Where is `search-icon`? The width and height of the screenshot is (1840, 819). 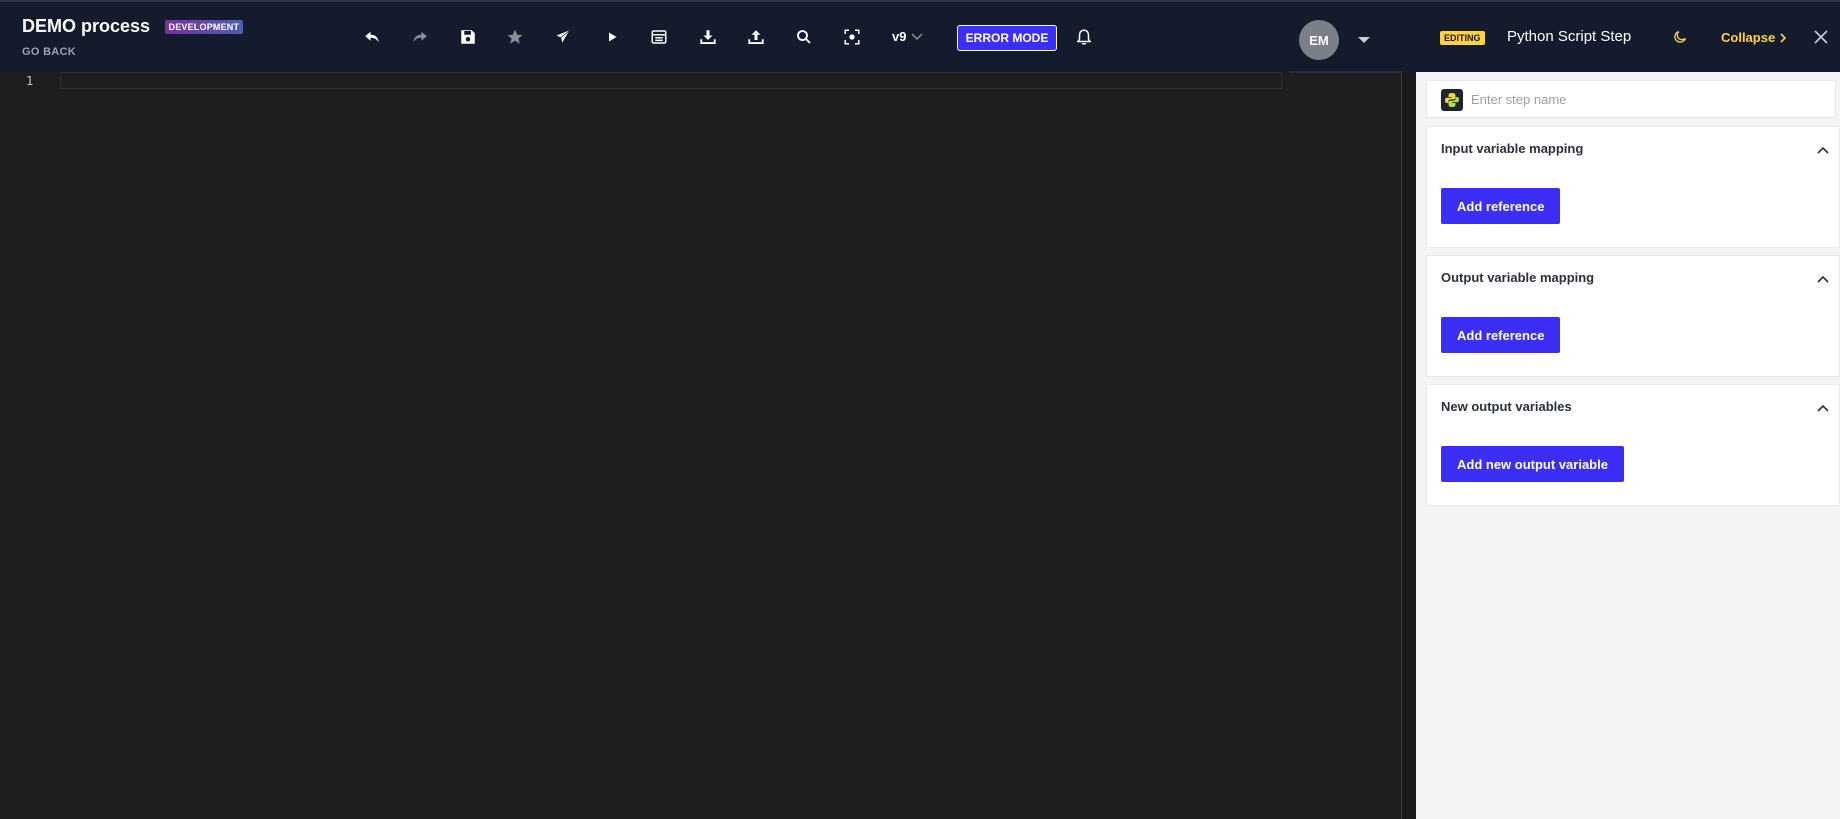 search-icon is located at coordinates (804, 37).